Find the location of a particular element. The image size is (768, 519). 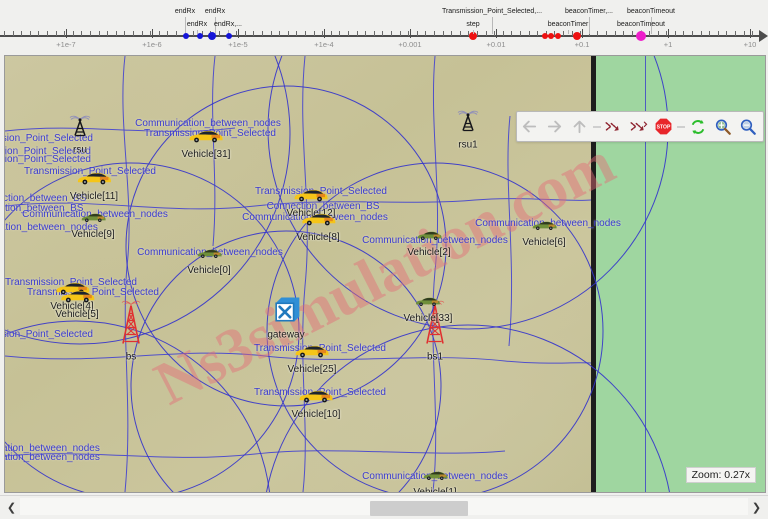

map-node-v11: Vehicle[11] is located at coordinates (94, 186).